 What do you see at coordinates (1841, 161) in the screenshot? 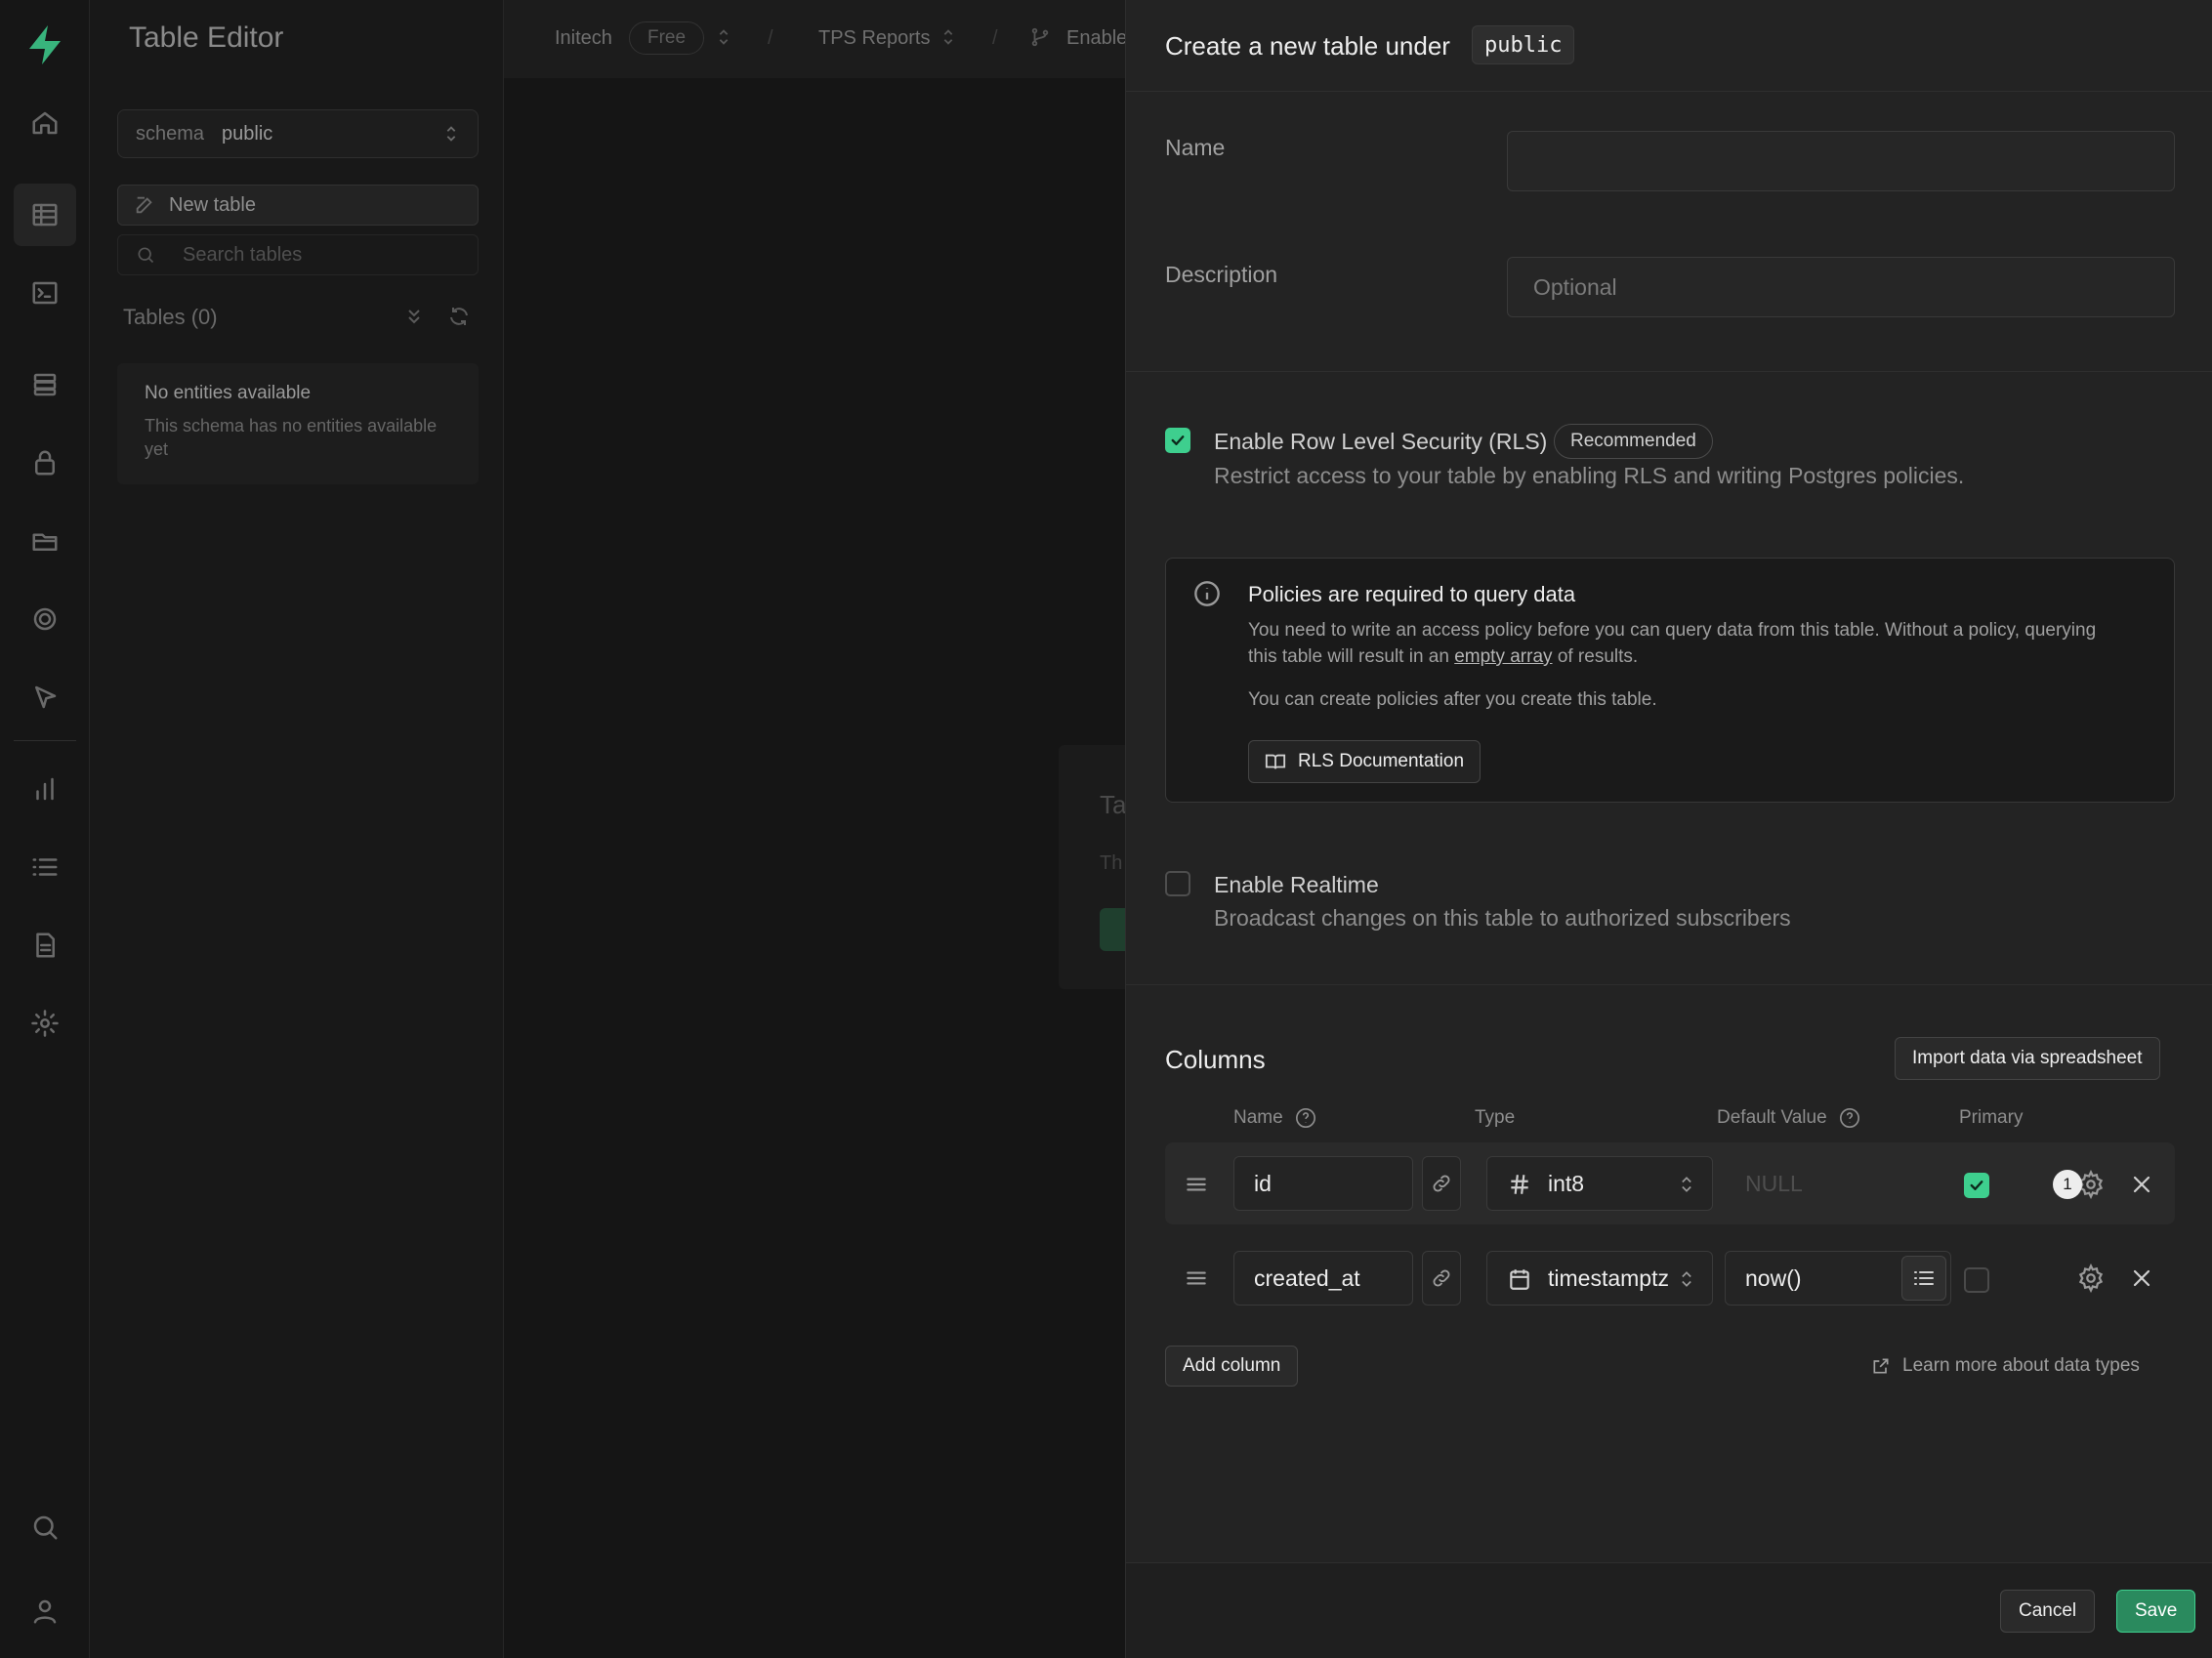
I see `table-name-input` at bounding box center [1841, 161].